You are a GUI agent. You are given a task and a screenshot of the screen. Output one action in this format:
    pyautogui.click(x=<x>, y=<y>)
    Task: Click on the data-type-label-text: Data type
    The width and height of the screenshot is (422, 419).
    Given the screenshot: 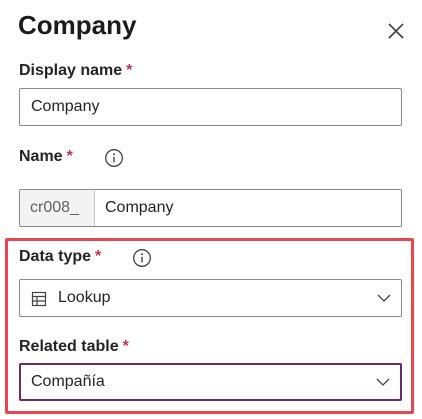 What is the action you would take?
    pyautogui.click(x=55, y=256)
    